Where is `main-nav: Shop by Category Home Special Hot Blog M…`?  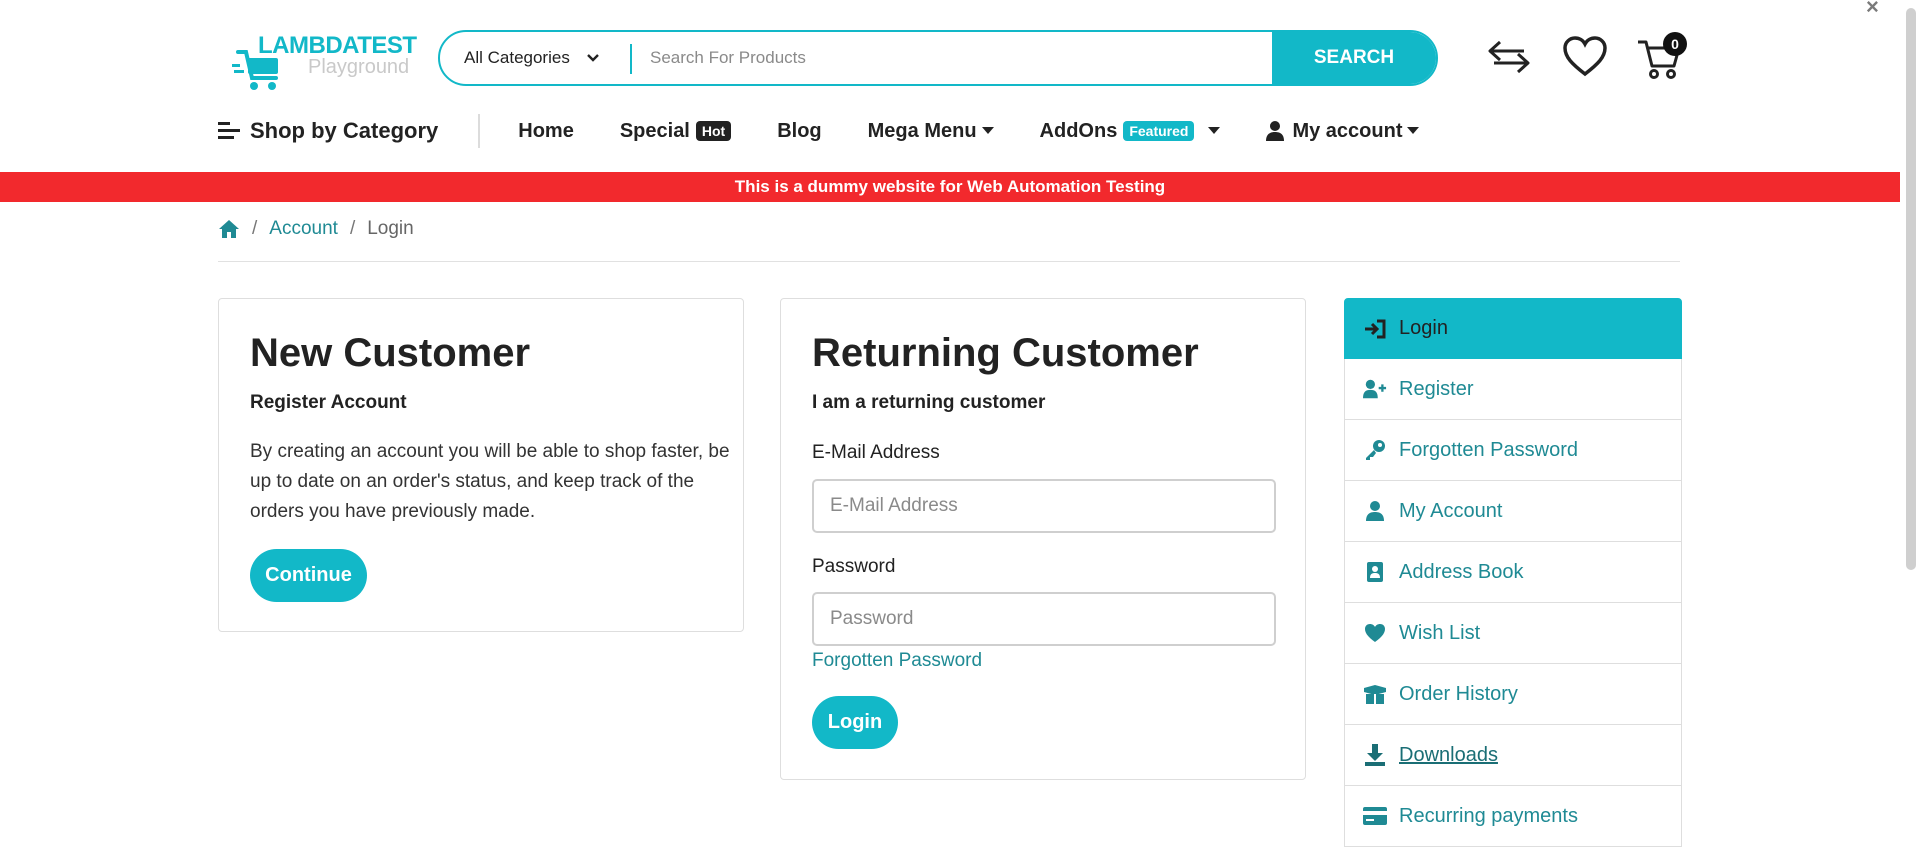 main-nav: Shop by Category Home Special Hot Blog M… is located at coordinates (841, 131).